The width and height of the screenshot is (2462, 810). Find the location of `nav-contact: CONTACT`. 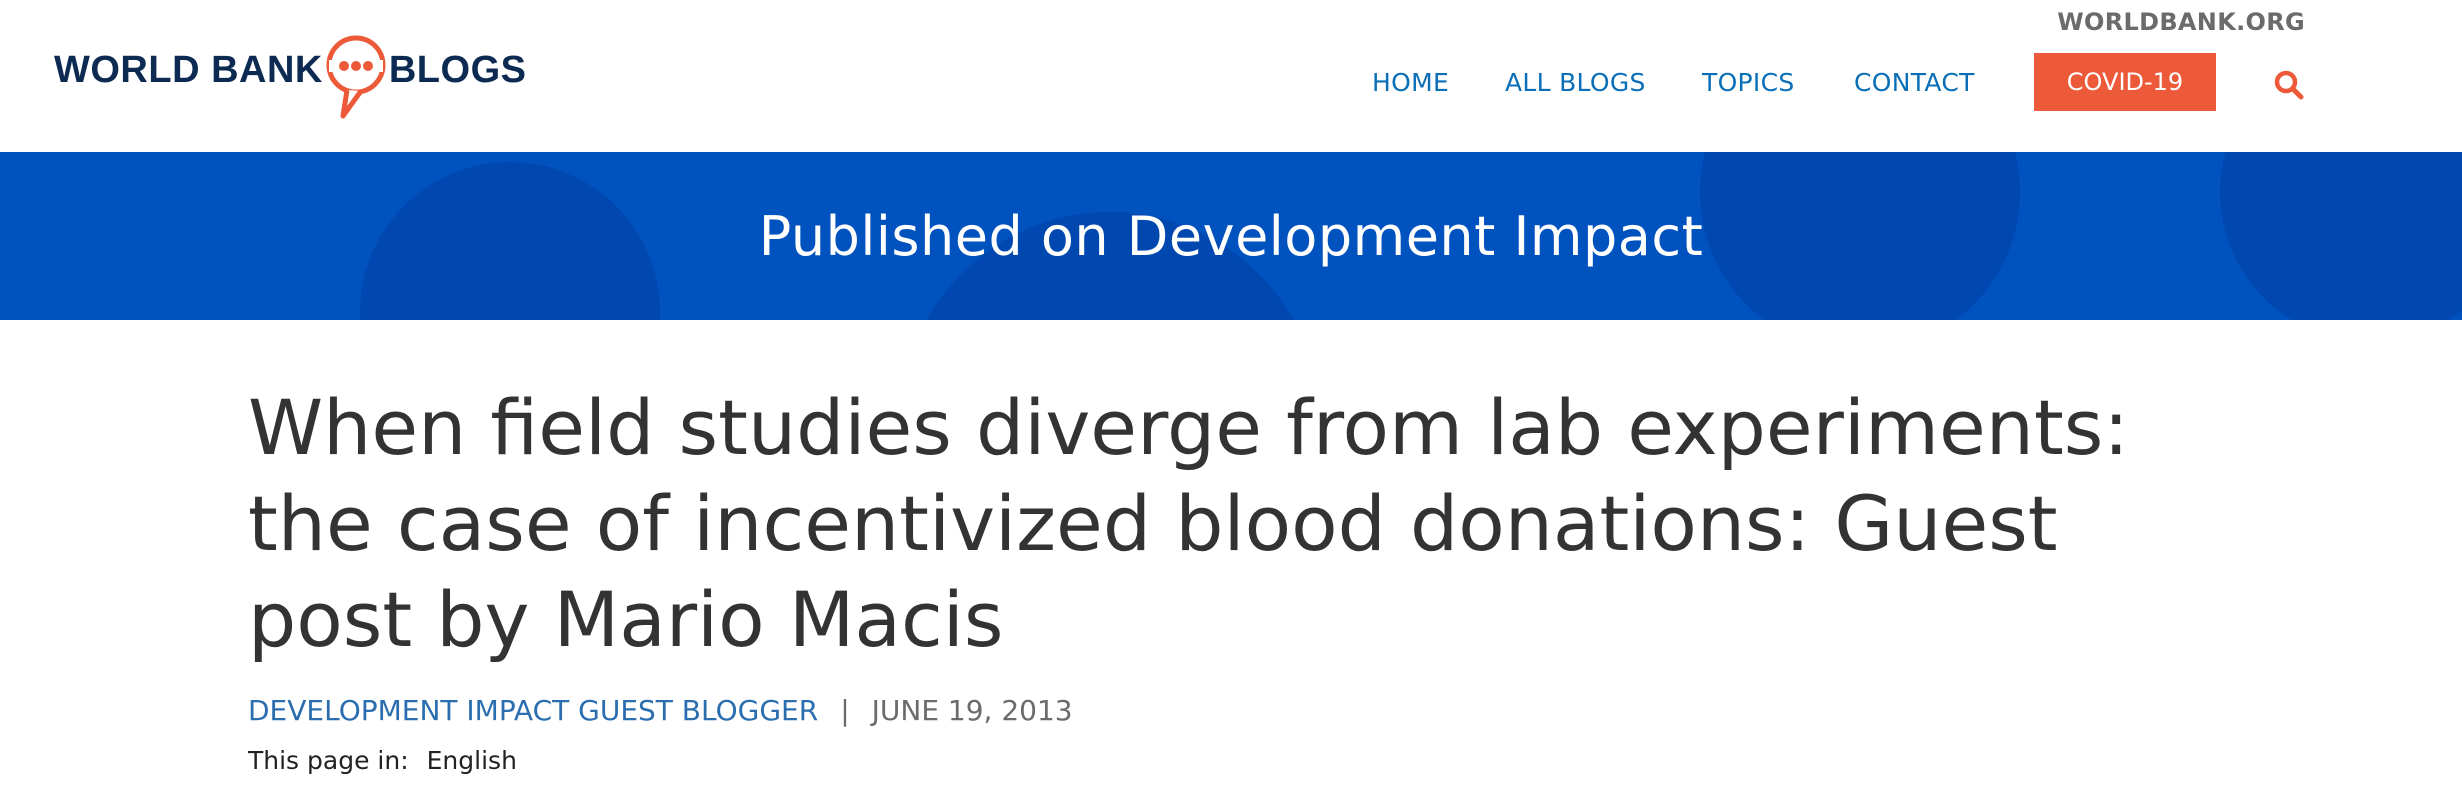

nav-contact: CONTACT is located at coordinates (1914, 82).